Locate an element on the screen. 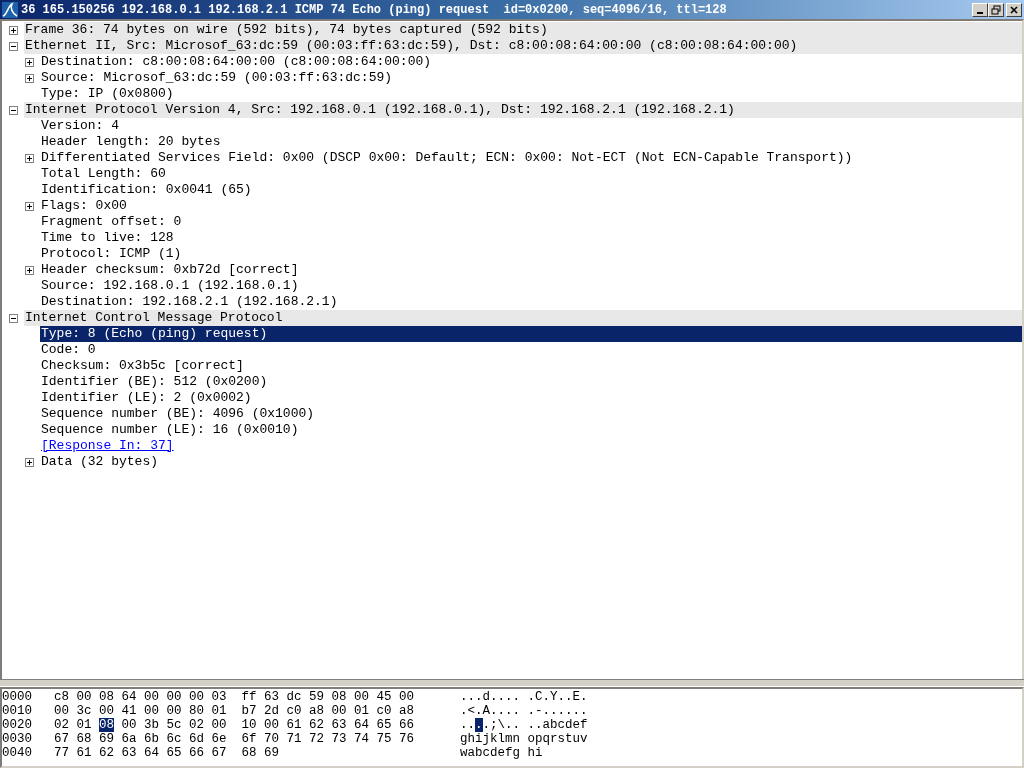  minimize-button is located at coordinates (980, 9).